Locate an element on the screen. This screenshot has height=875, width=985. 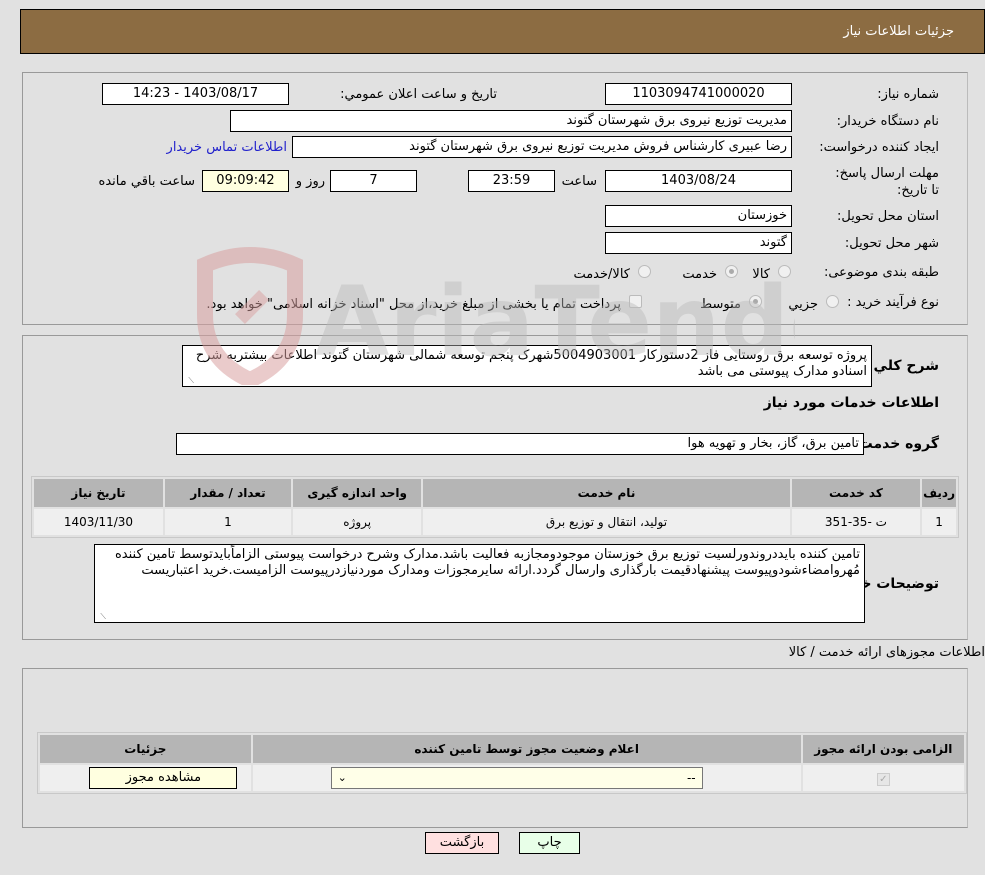
remaining-time-label: ساعت باقي مانده is located at coordinates (146, 181).